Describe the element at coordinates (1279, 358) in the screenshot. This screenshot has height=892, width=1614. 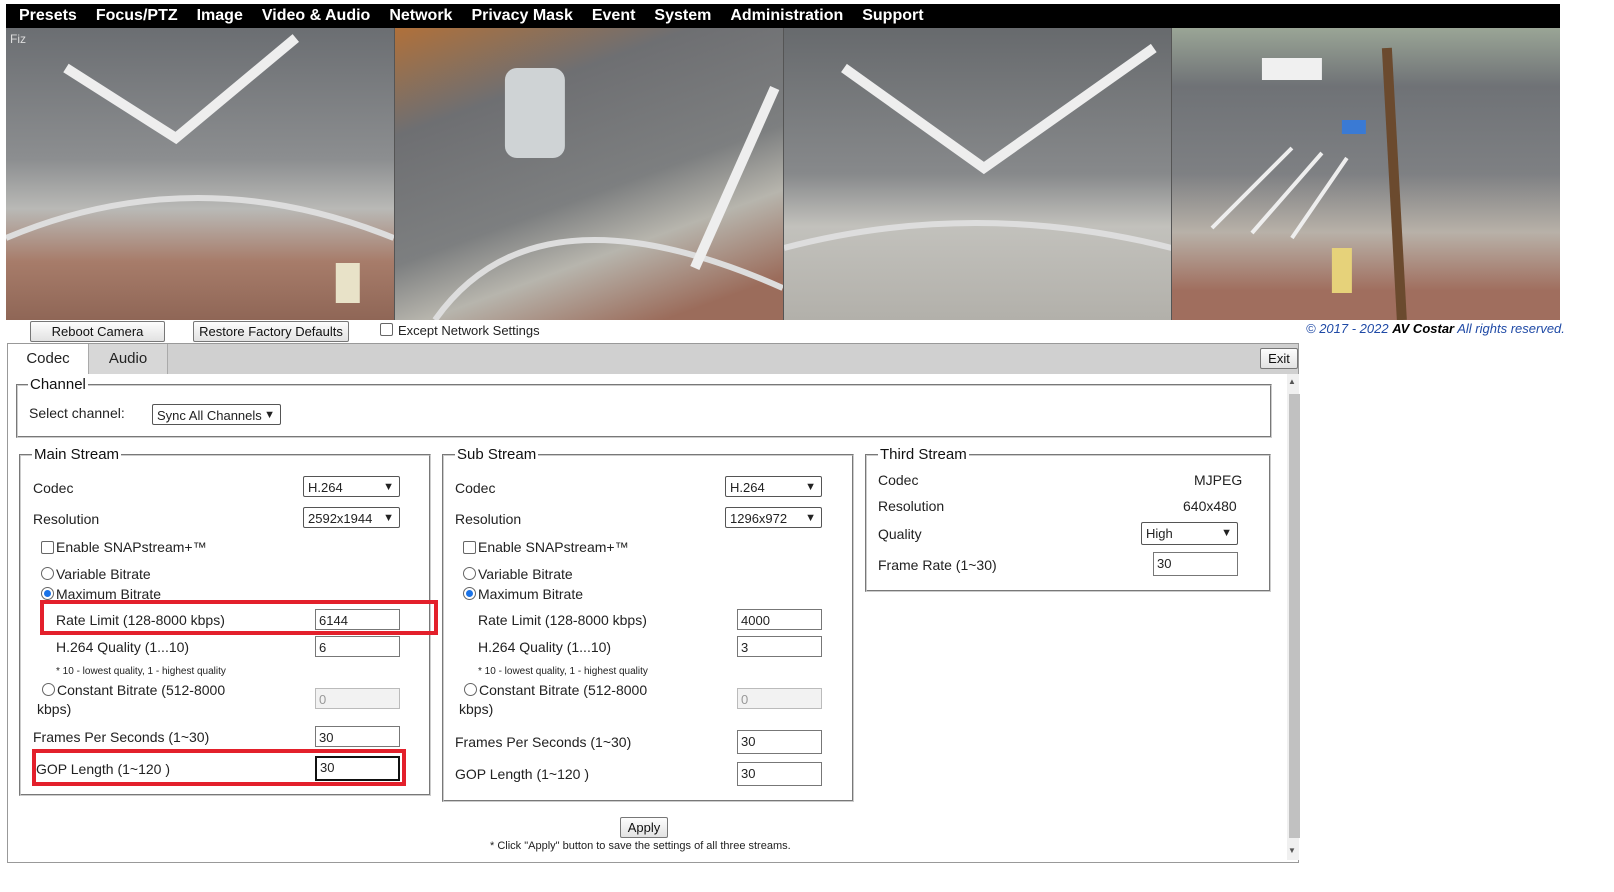
I see `exit-button: Exit` at that location.